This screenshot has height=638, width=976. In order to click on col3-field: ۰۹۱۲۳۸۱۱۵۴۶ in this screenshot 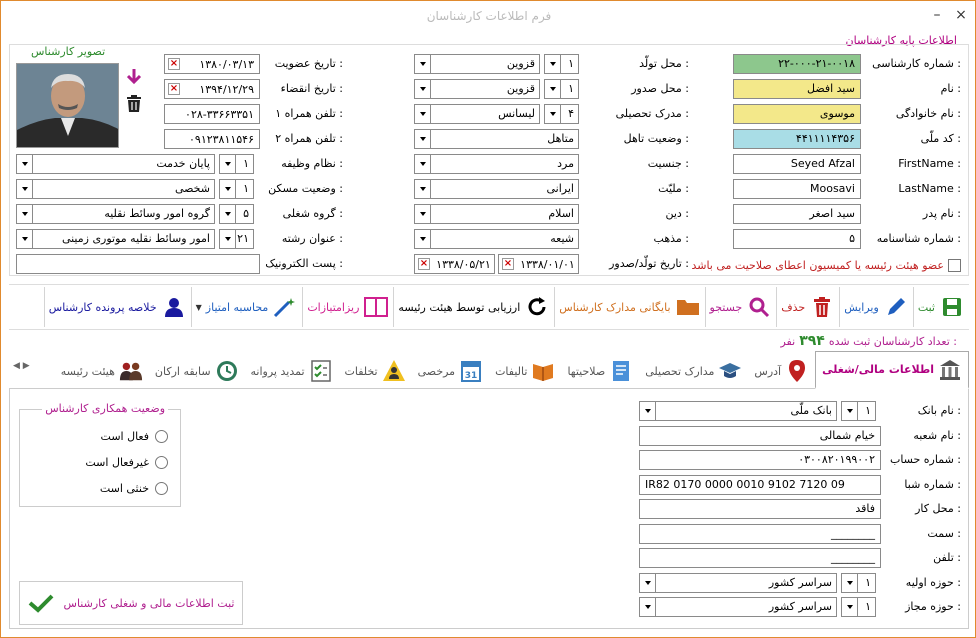, I will do `click(212, 139)`.